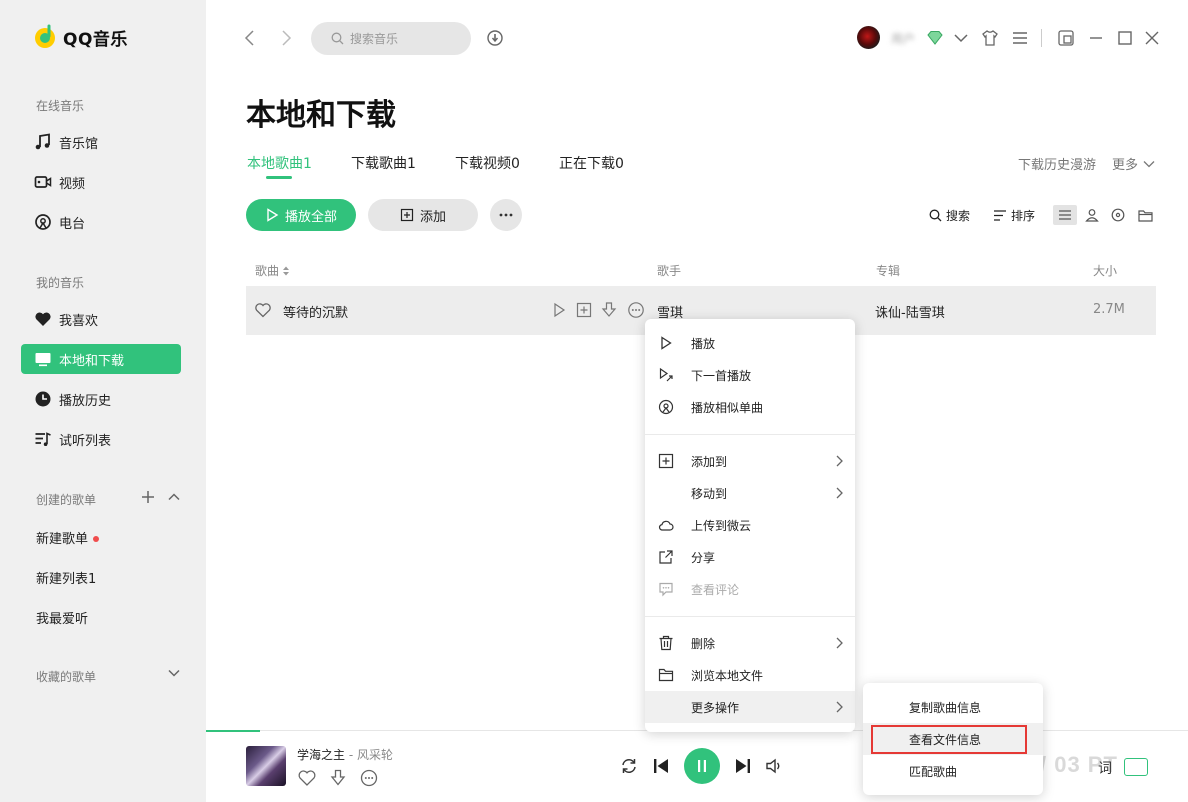 This screenshot has width=1188, height=802. I want to click on download-history-link: 下载历史漫游, so click(1057, 163).